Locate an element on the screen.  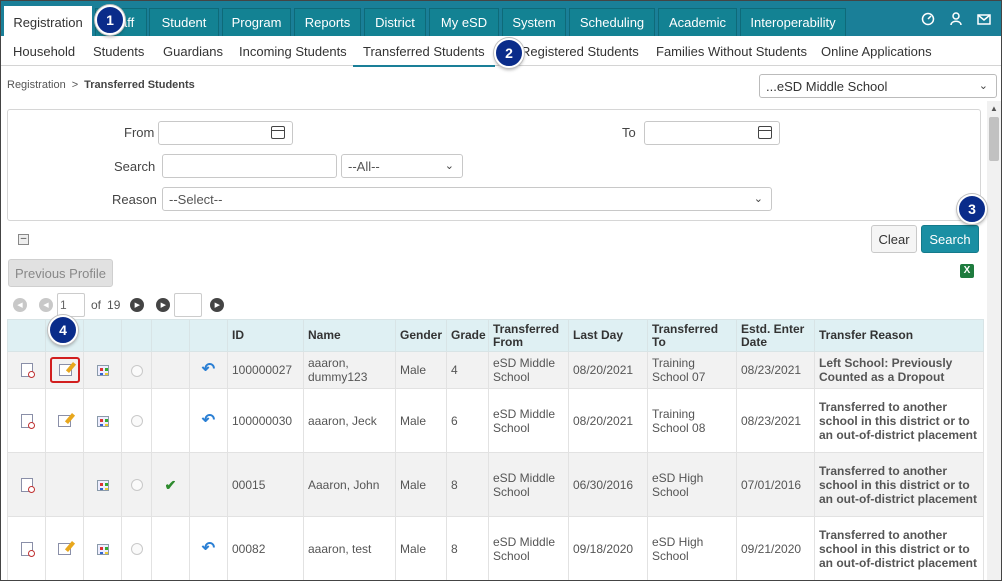
select-cell is located at coordinates (136, 548).